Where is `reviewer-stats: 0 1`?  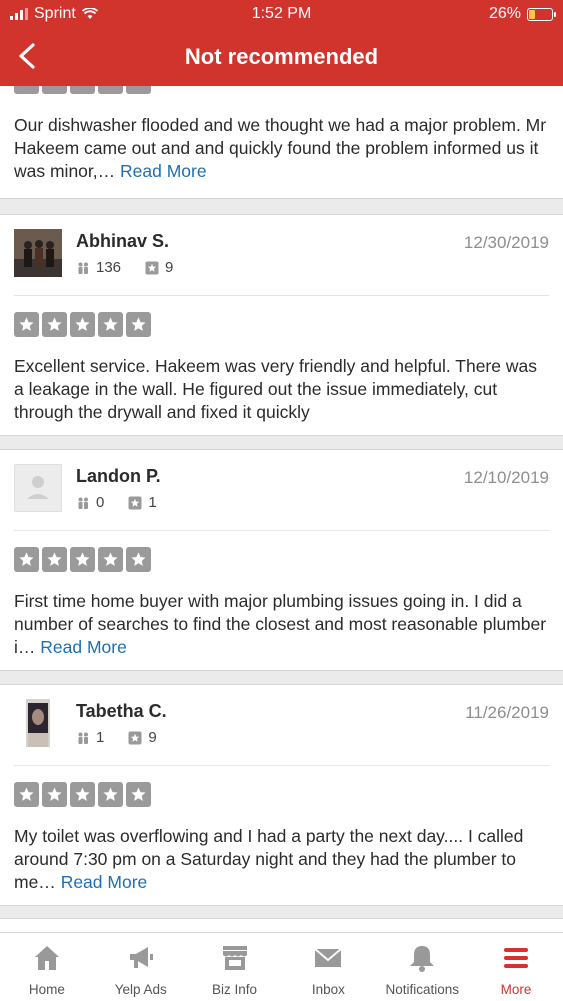 reviewer-stats: 0 1 is located at coordinates (116, 502).